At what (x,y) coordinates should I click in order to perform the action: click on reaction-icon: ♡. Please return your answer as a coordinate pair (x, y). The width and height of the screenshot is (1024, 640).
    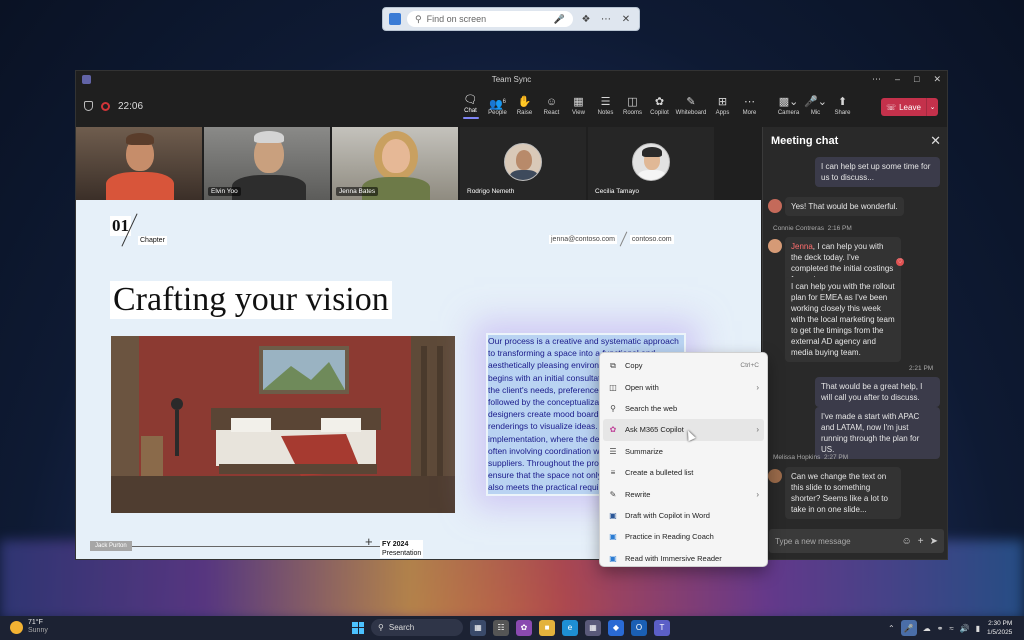
    Looking at the image, I should click on (900, 262).